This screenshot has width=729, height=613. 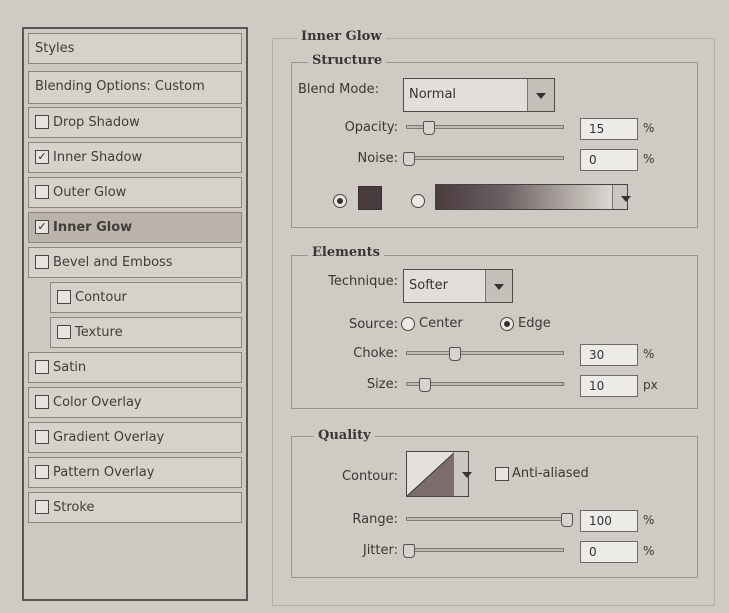 I want to click on range-unit: %, so click(x=649, y=520).